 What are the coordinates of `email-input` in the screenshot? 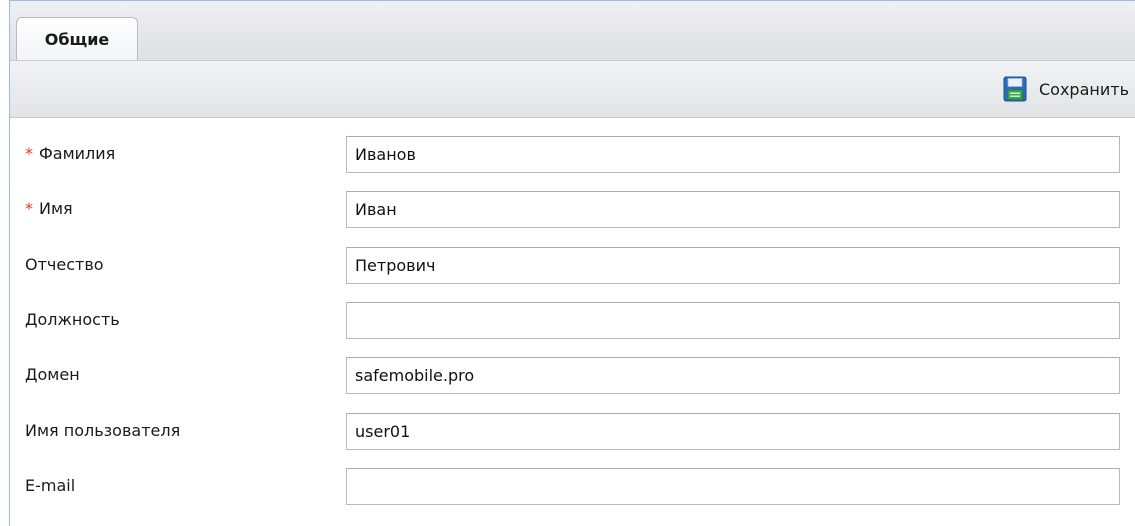 It's located at (733, 486).